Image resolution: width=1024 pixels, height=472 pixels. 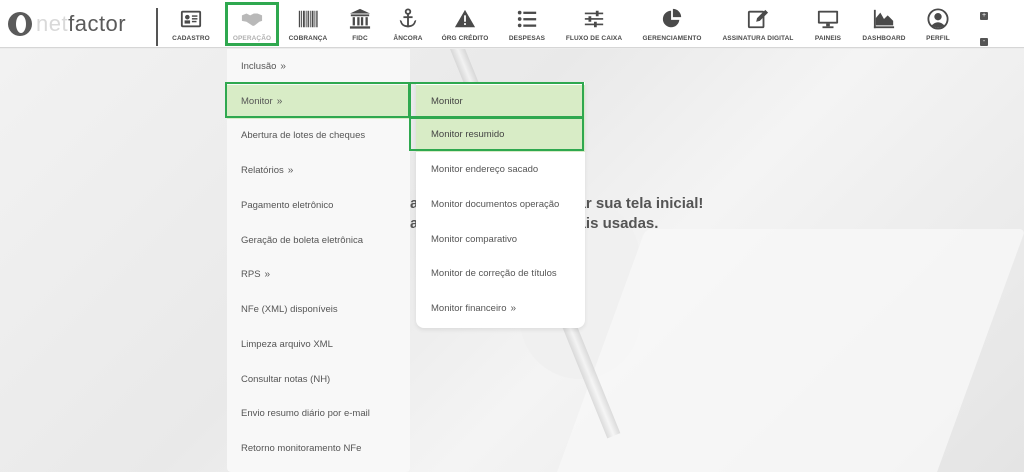 I want to click on menu-item-label: Relatórios, so click(x=262, y=170).